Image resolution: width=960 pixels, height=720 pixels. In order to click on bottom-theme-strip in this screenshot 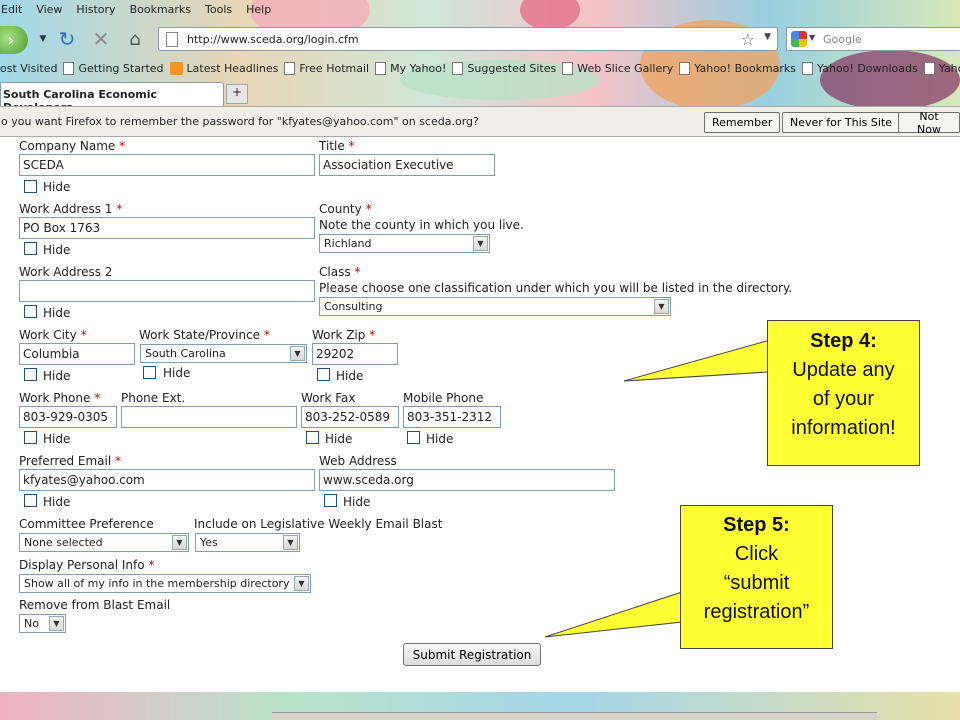, I will do `click(480, 706)`.